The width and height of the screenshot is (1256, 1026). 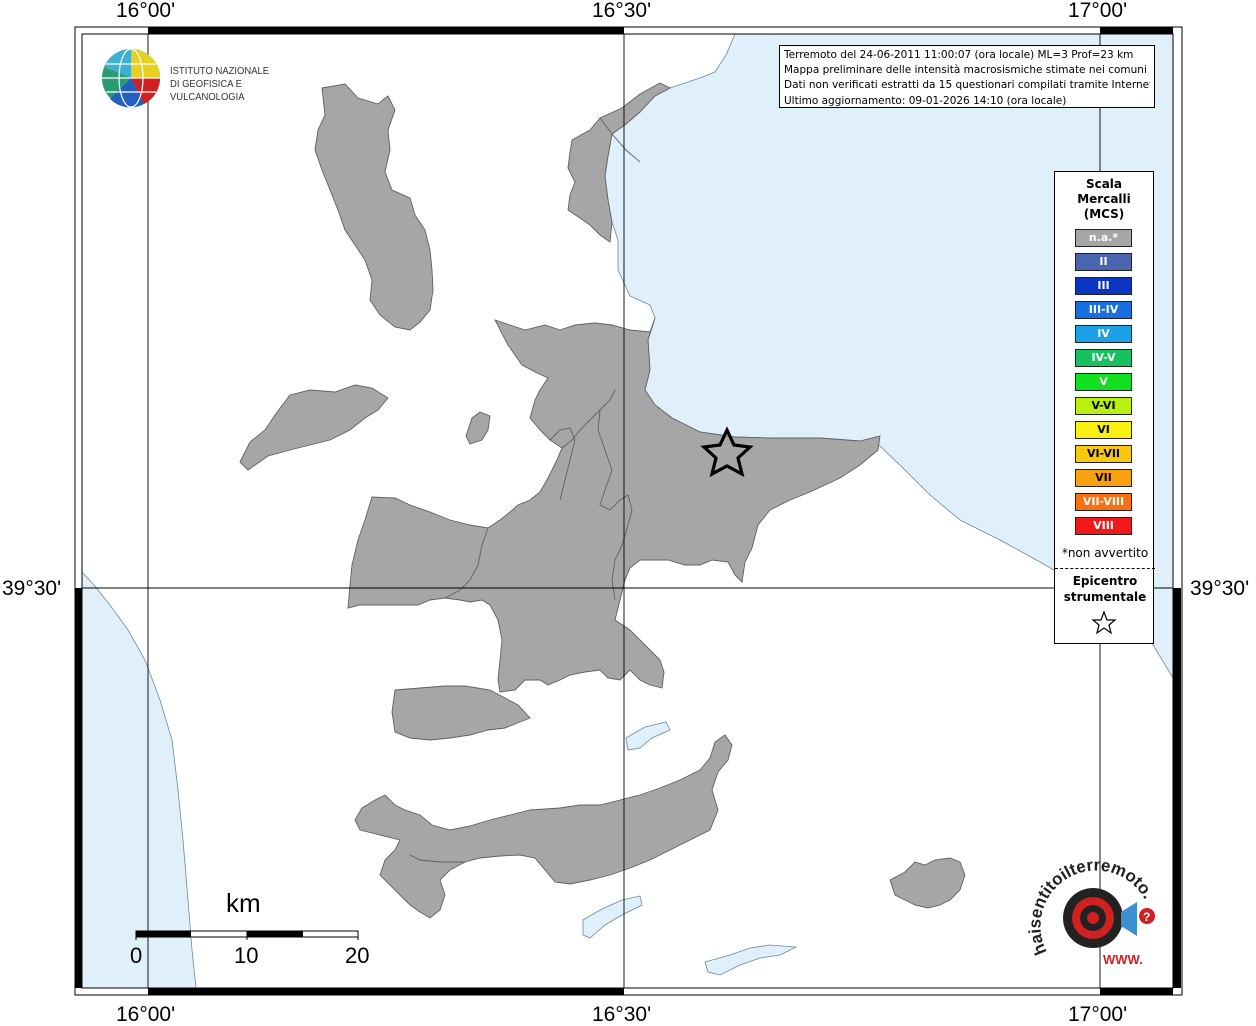 I want to click on scale-tick-10: 10, so click(x=246, y=955).